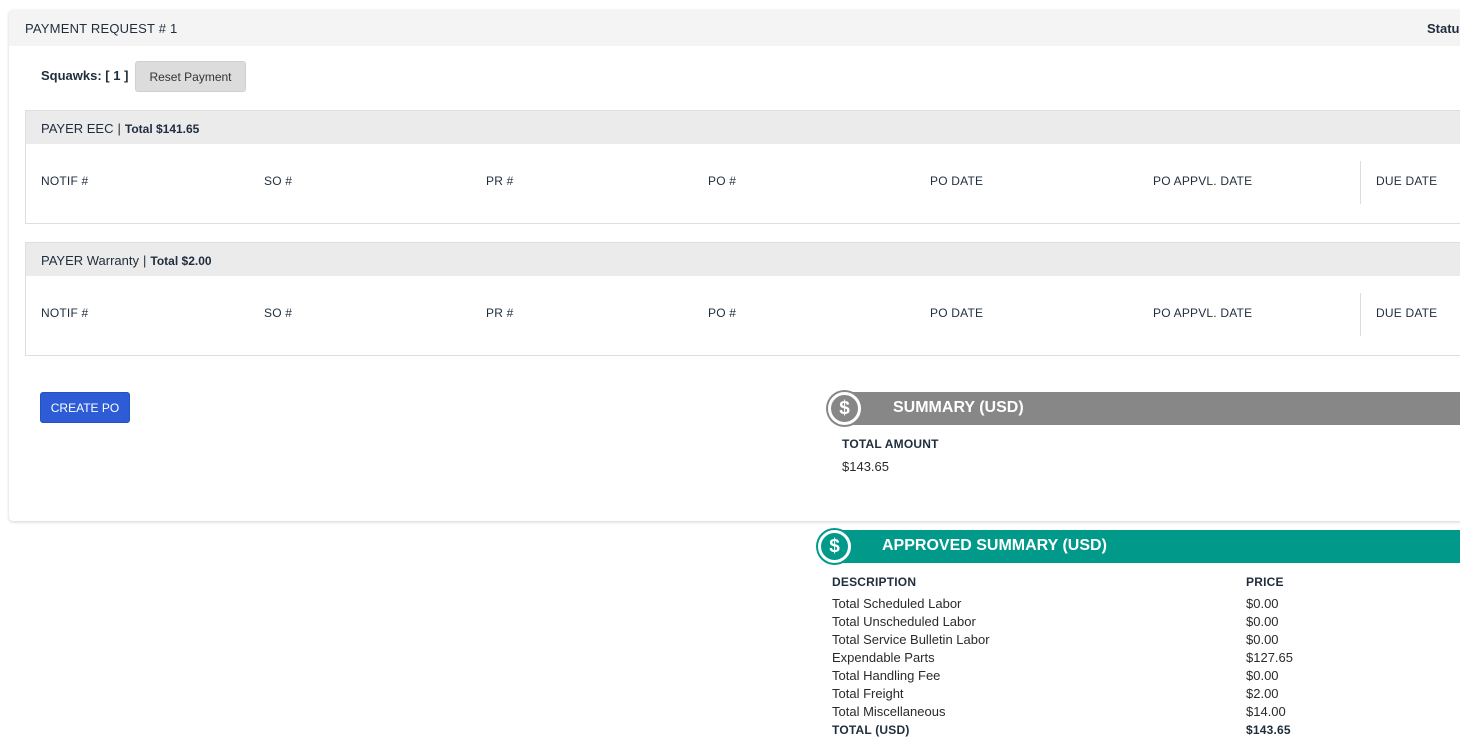  What do you see at coordinates (1138, 546) in the screenshot?
I see `approved-summary-header: $ APPROVED SUMMARY (USD)` at bounding box center [1138, 546].